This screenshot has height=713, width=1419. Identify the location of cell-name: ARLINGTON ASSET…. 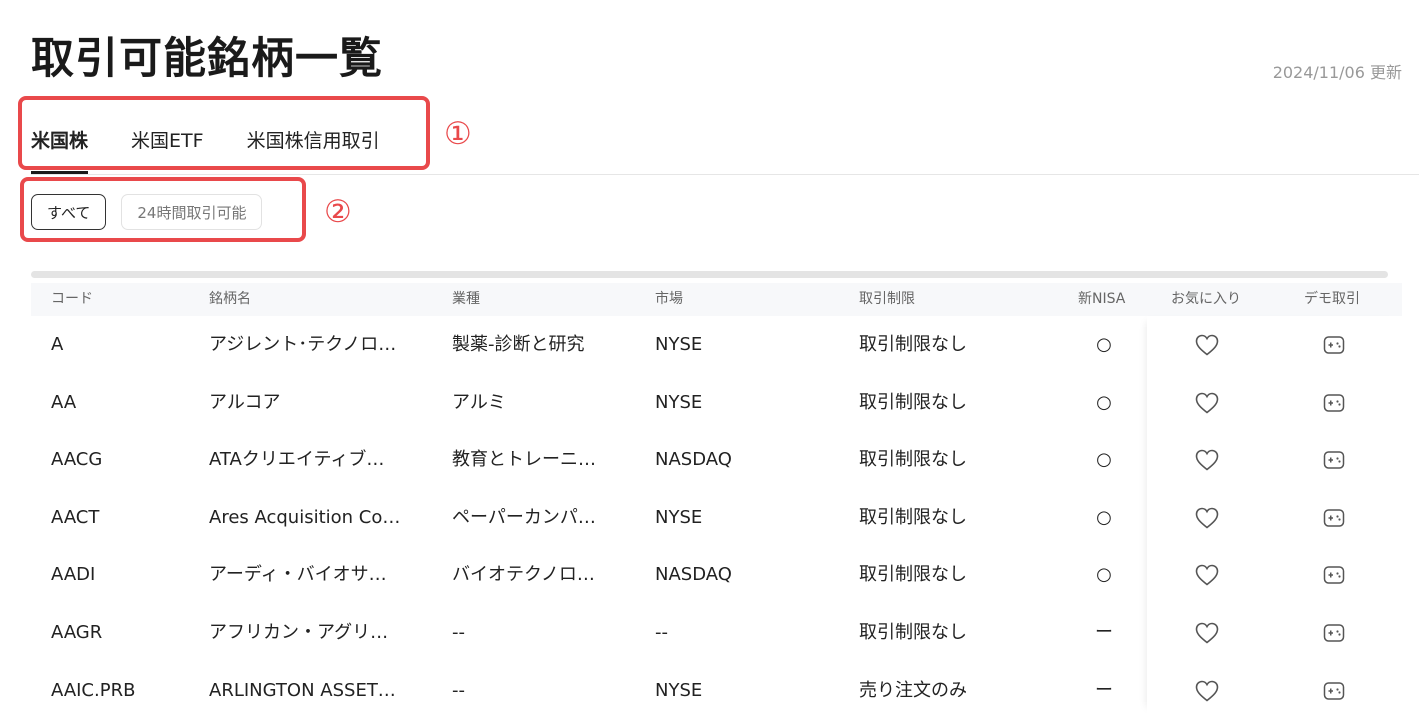
(316, 687).